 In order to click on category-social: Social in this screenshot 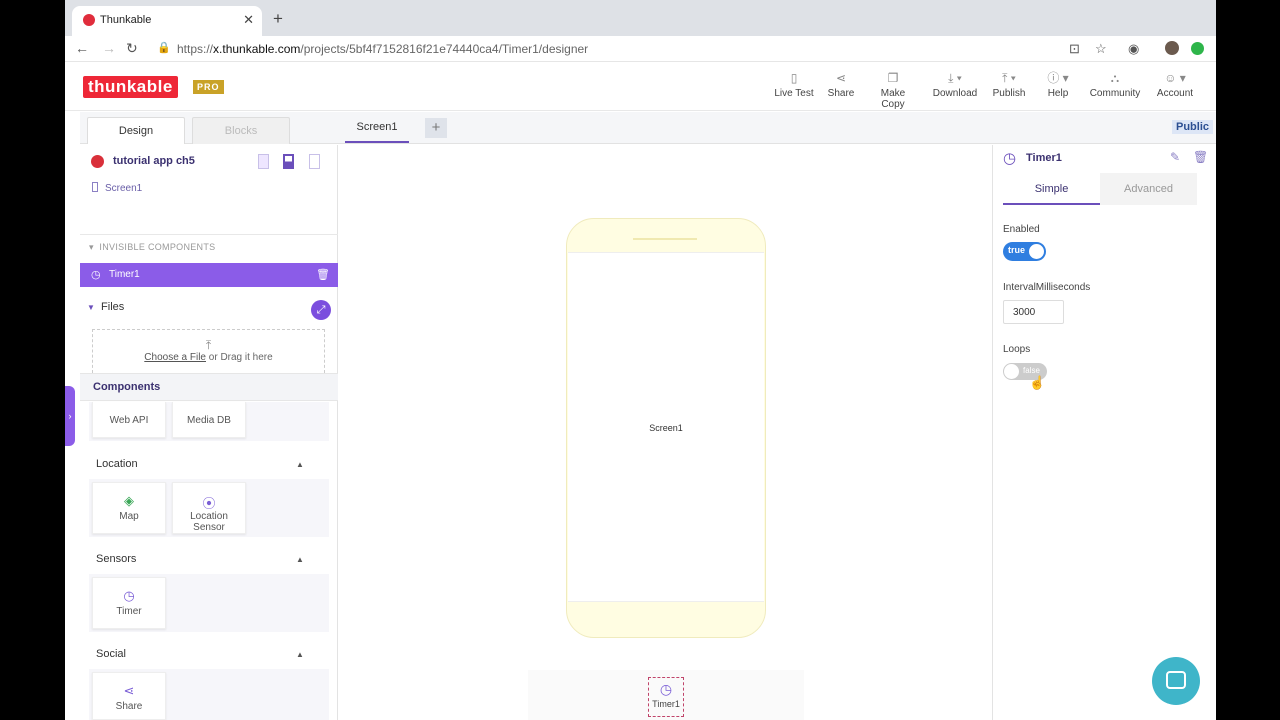, I will do `click(111, 654)`.